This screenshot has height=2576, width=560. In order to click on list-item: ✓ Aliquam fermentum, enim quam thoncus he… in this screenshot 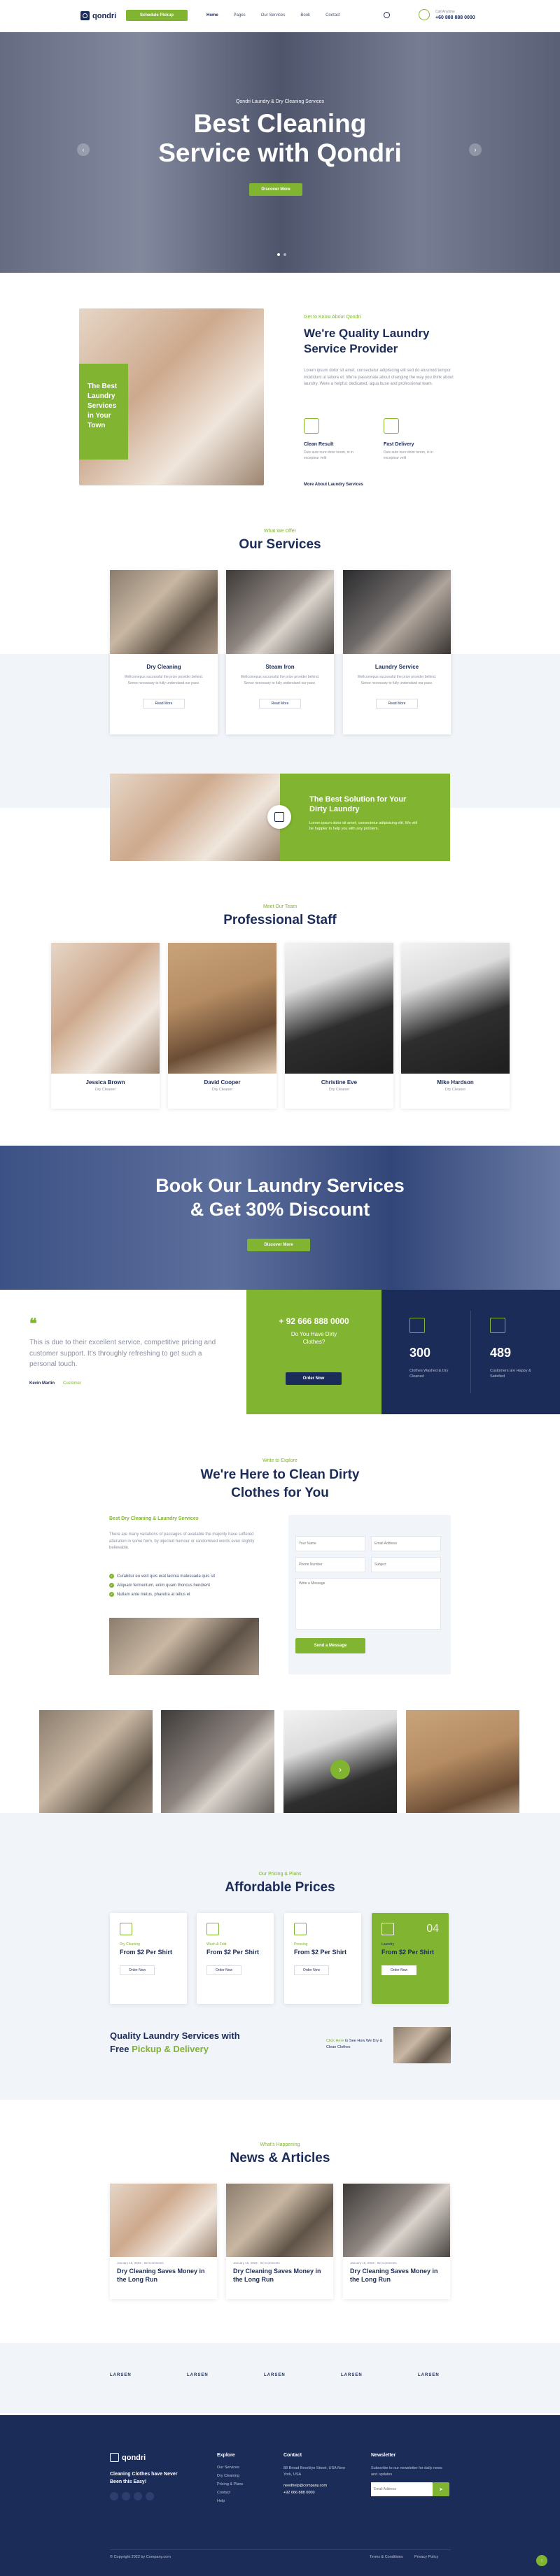, I will do `click(160, 1585)`.